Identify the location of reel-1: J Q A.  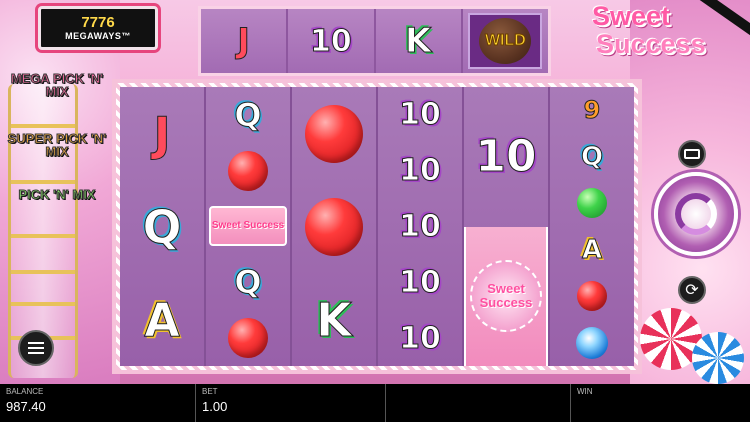
(163, 226).